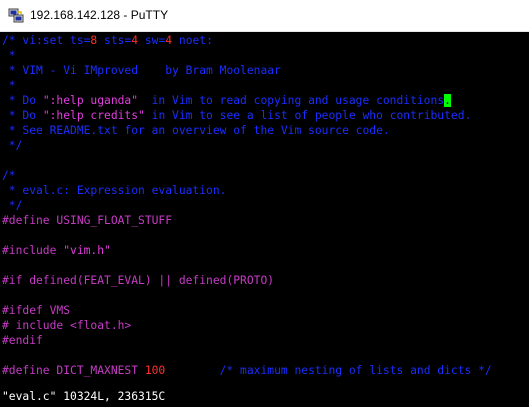  I want to click on code-token: #endif, so click(22, 340).